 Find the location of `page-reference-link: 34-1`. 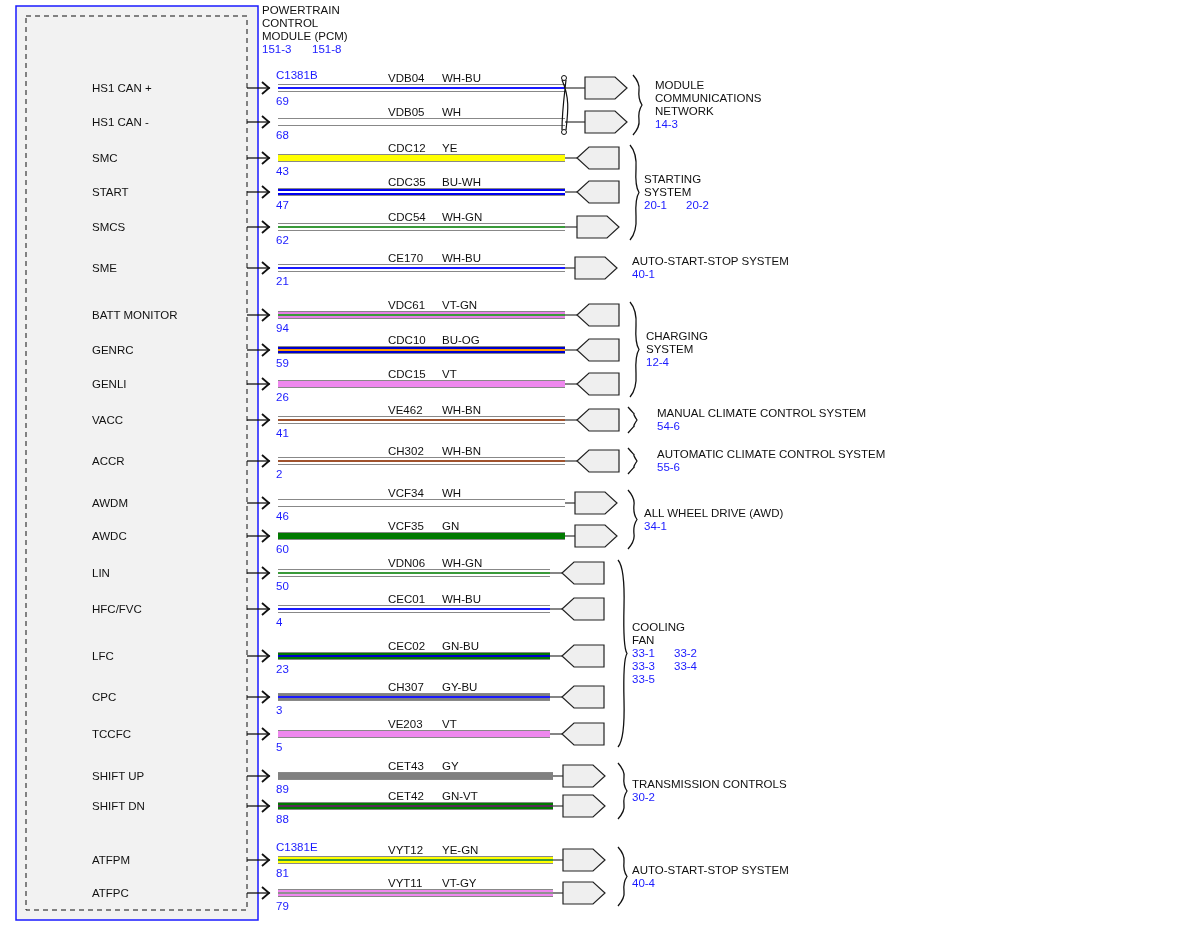

page-reference-link: 34-1 is located at coordinates (656, 525).